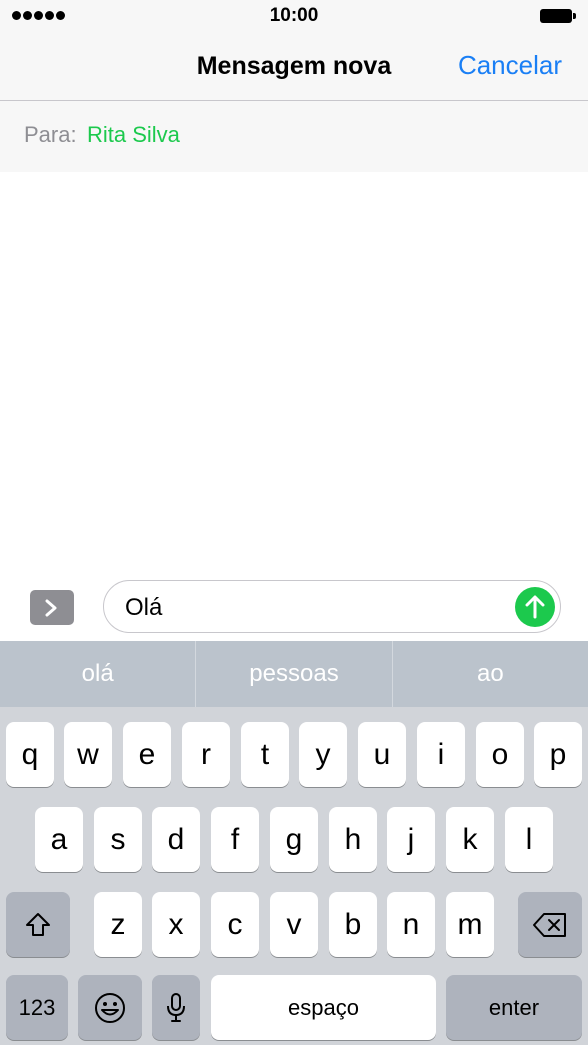 The height and width of the screenshot is (1045, 588). What do you see at coordinates (37, 1007) in the screenshot?
I see `numbers-key: 123` at bounding box center [37, 1007].